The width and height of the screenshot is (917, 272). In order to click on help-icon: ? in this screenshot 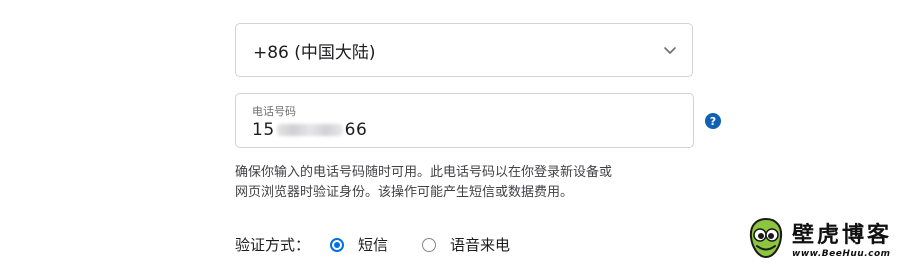, I will do `click(713, 121)`.